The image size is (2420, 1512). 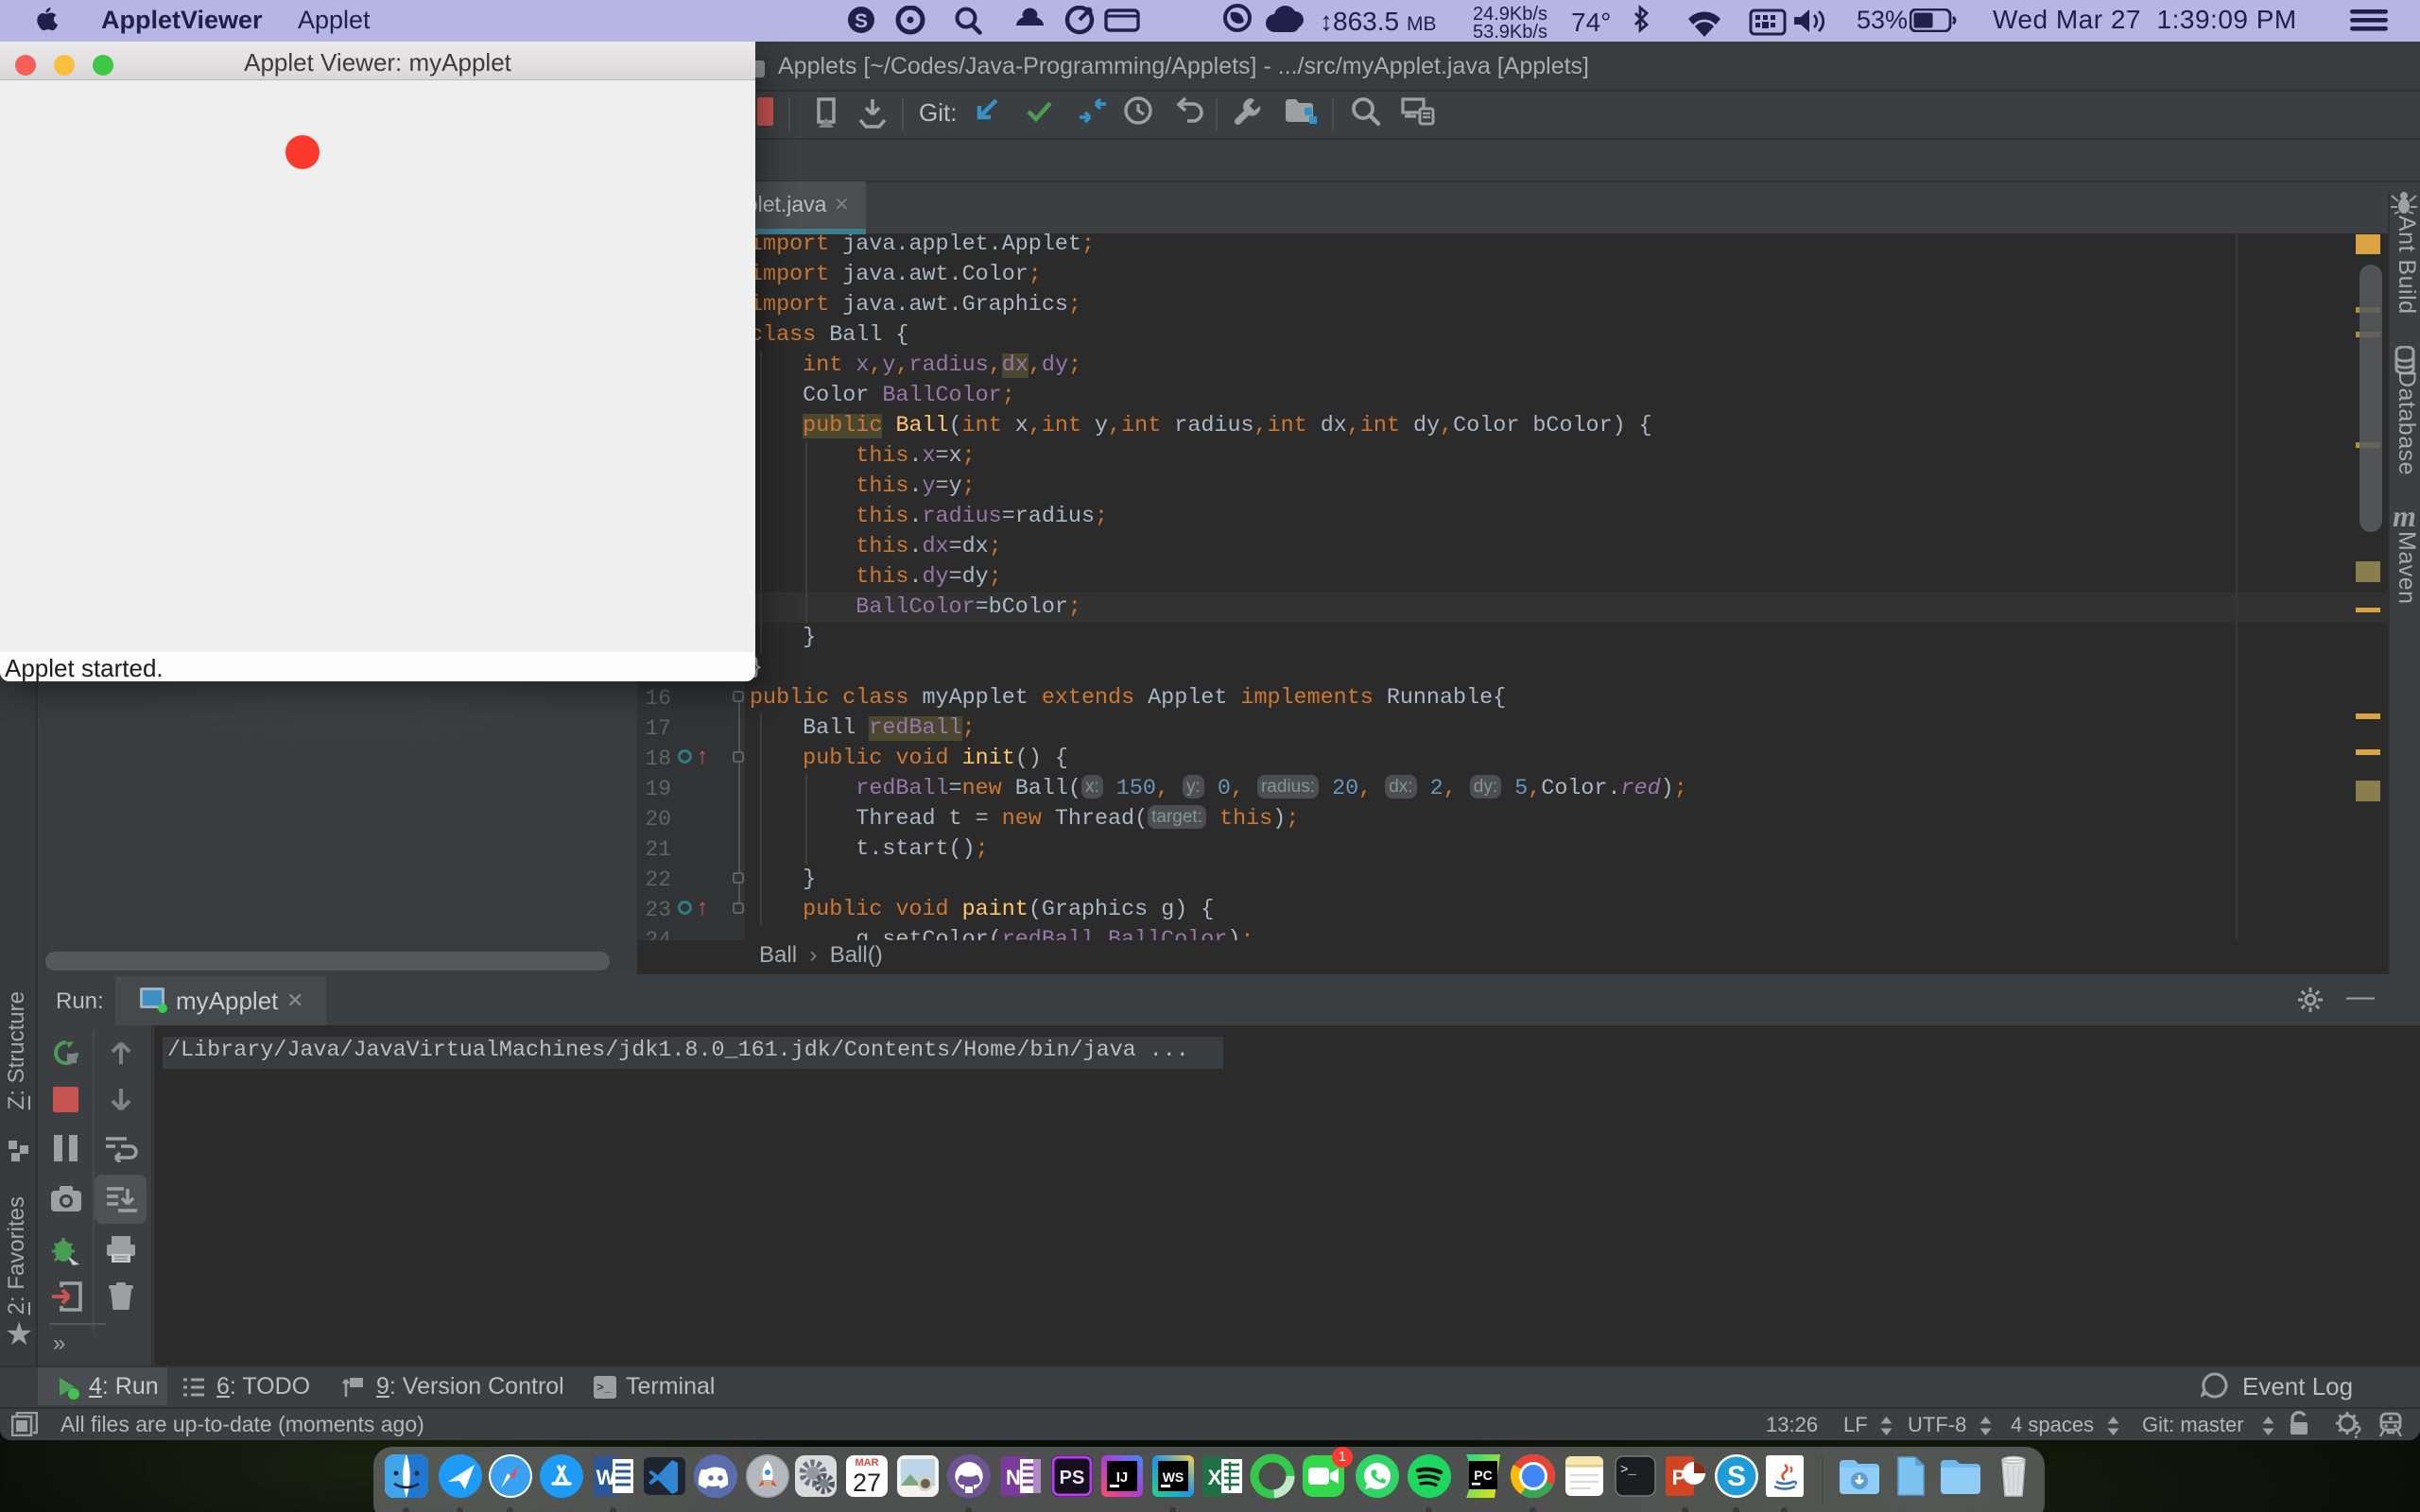 I want to click on svg-text: 53.9Kb/s, so click(x=1510, y=30).